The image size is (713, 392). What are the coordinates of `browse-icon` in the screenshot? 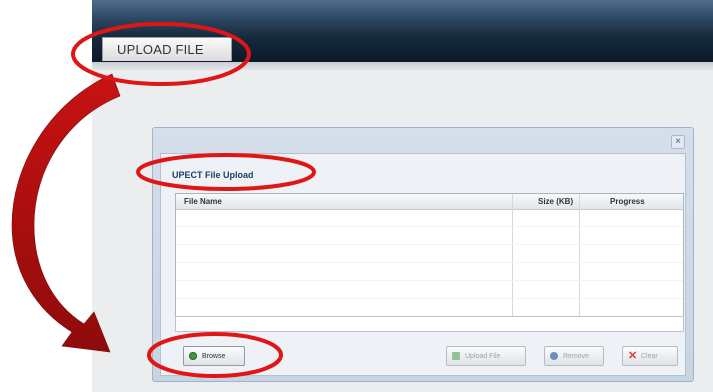 It's located at (193, 356).